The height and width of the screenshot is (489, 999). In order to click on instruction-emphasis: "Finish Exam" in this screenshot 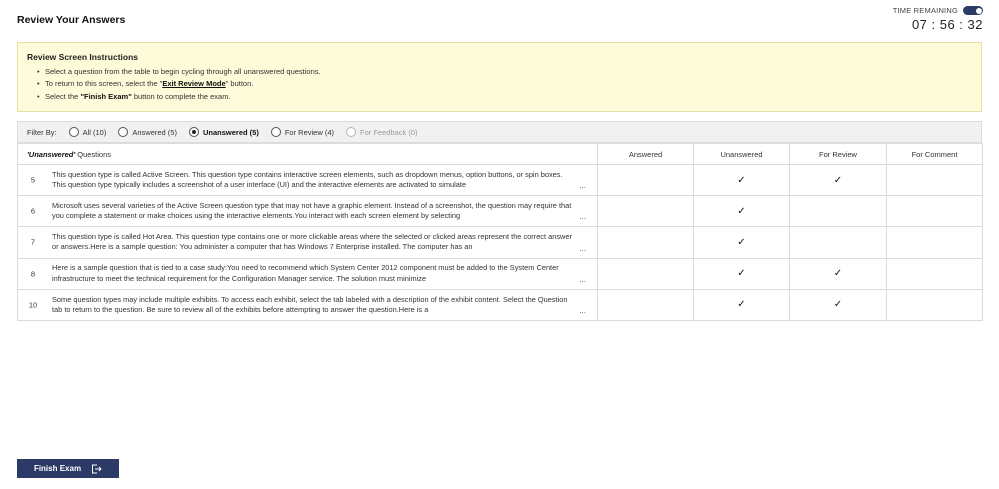, I will do `click(106, 96)`.